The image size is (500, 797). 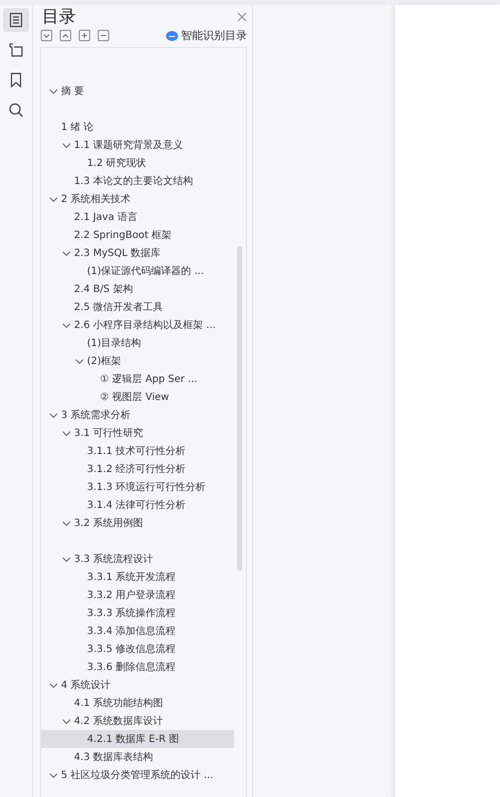 I want to click on toc-item: 1 绪 论, so click(x=137, y=127).